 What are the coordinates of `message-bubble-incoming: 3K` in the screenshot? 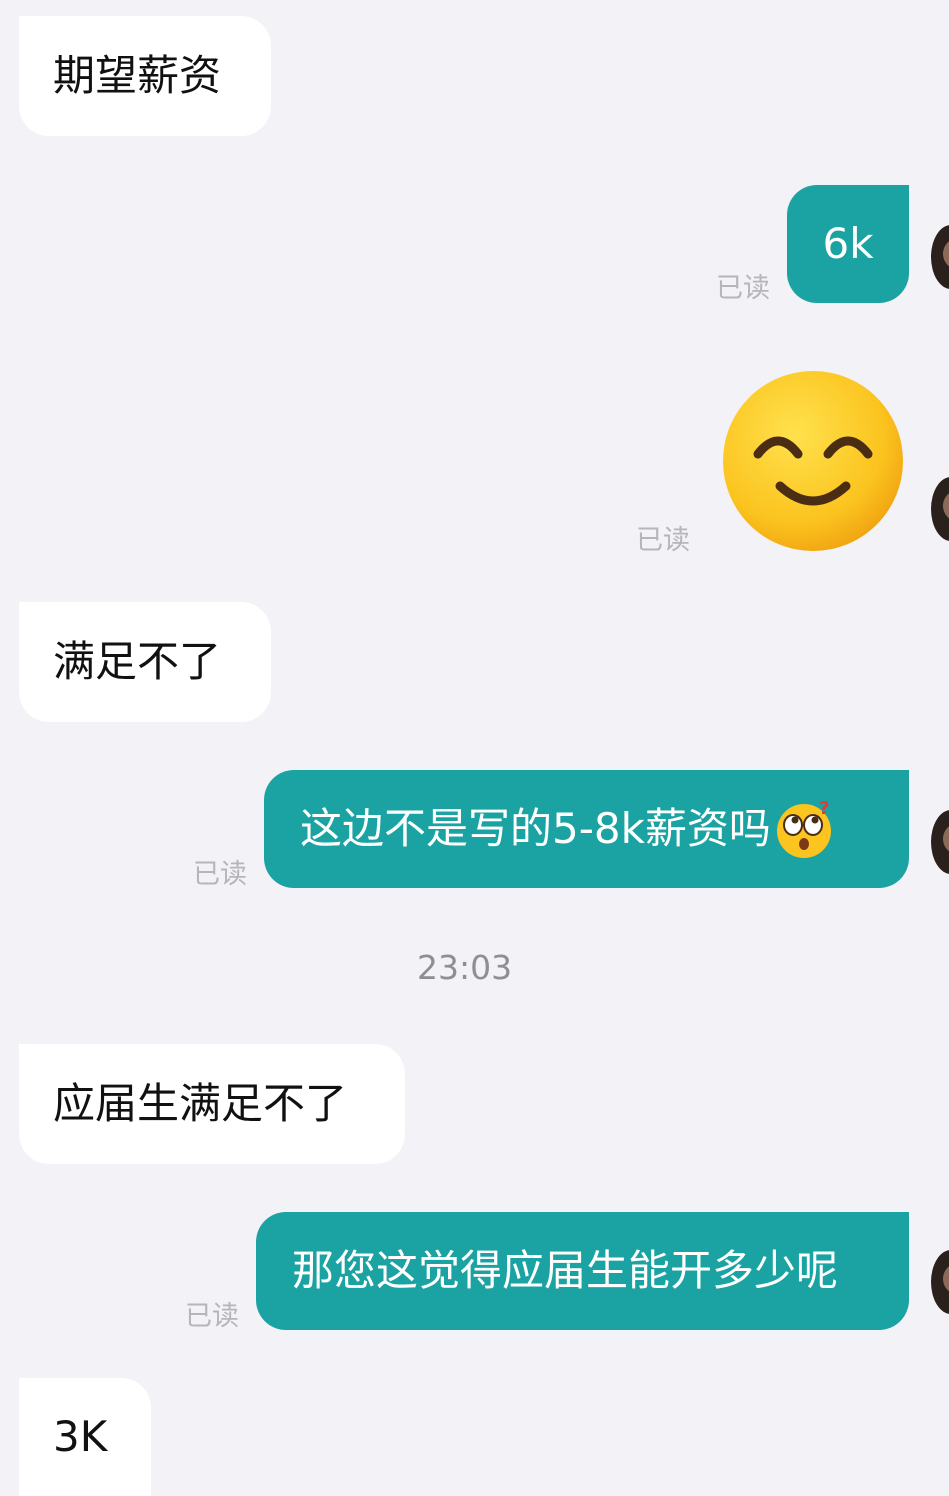 It's located at (85, 1437).